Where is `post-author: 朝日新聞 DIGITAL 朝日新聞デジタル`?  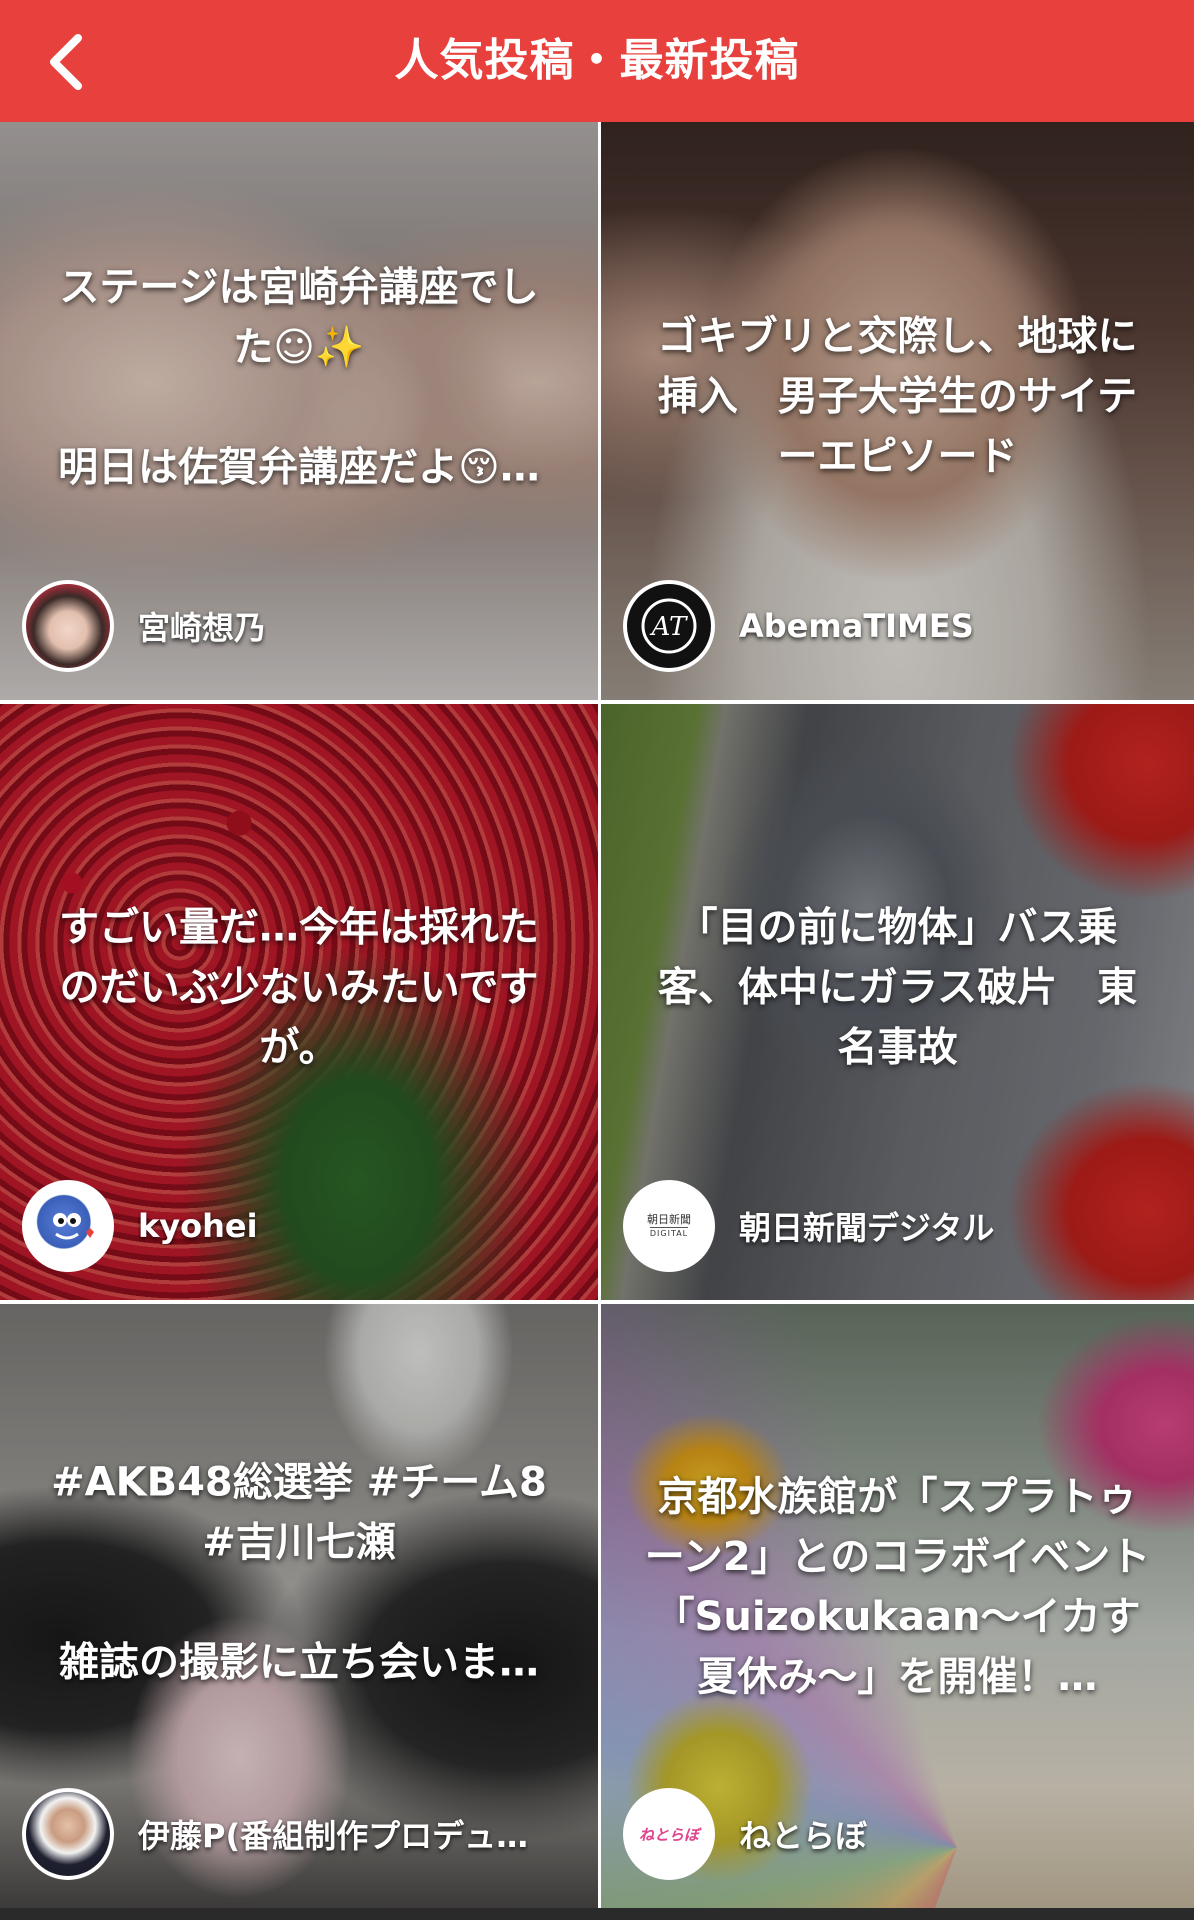
post-author: 朝日新聞 DIGITAL 朝日新聞デジタル is located at coordinates (897, 1226).